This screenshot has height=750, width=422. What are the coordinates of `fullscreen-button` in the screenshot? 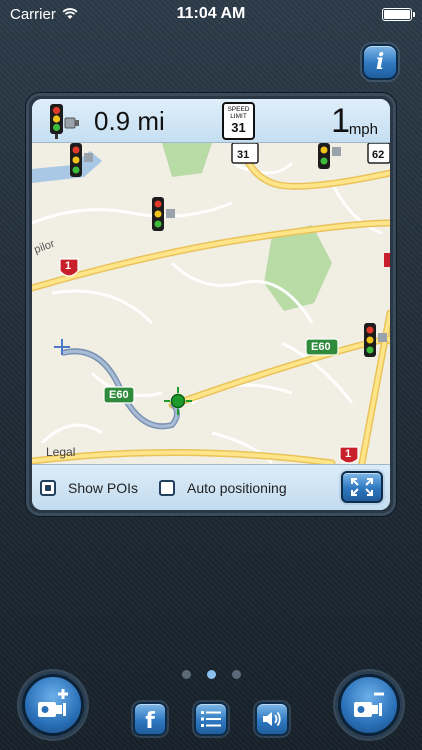 It's located at (362, 487).